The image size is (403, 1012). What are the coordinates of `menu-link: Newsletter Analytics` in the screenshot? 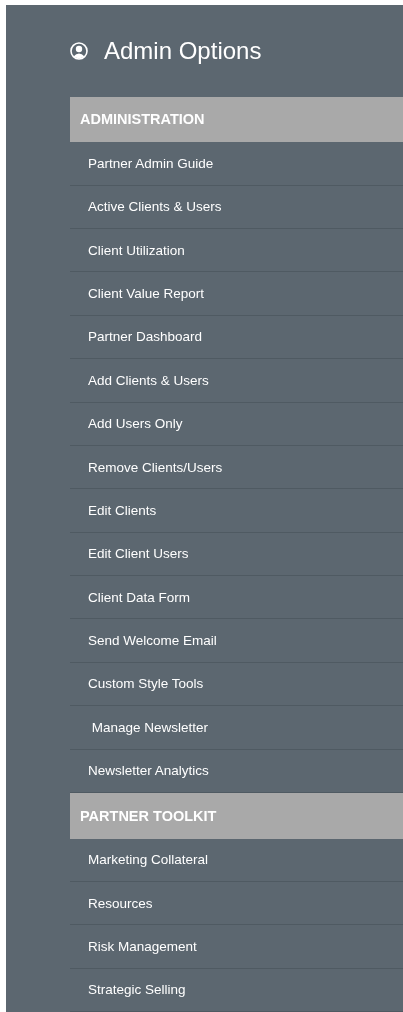 It's located at (236, 771).